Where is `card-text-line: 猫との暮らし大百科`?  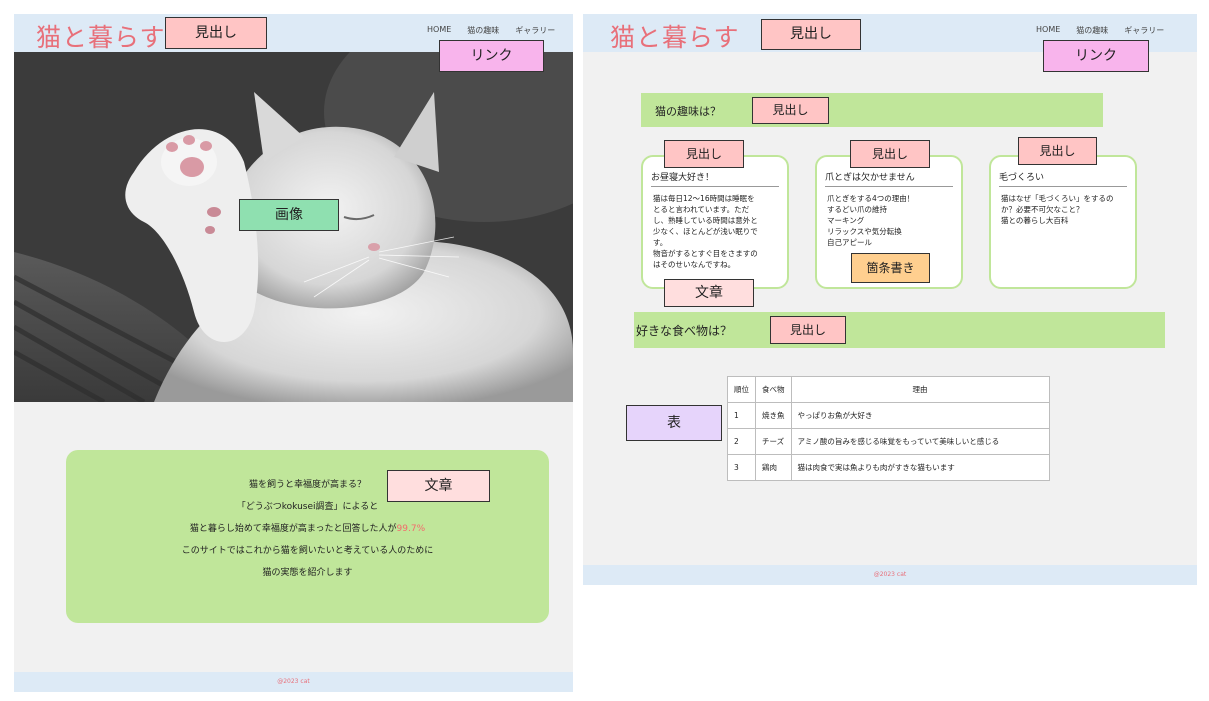
card-text-line: 猫との暮らし大百科 is located at coordinates (1035, 220).